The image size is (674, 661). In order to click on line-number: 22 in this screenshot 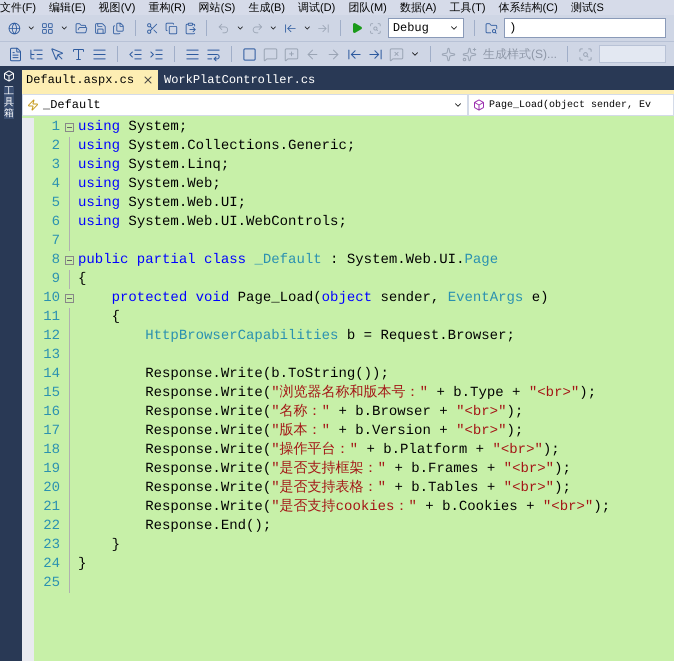, I will do `click(51, 526)`.